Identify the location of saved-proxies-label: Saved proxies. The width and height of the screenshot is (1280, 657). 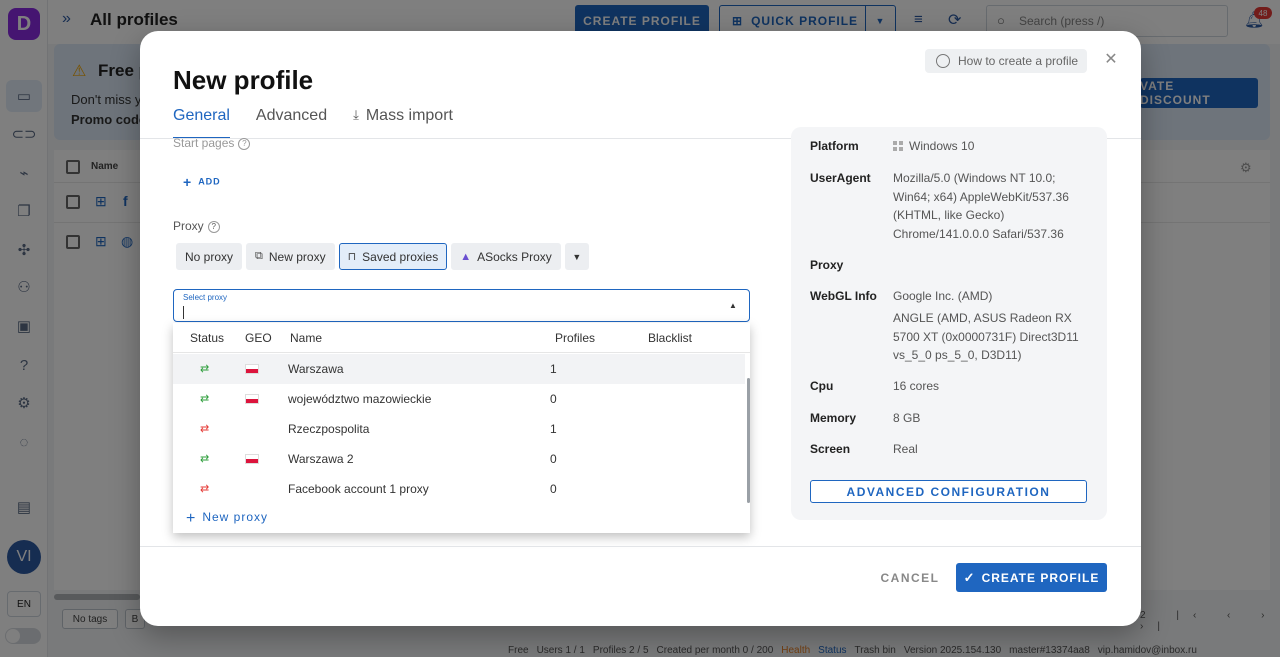
(400, 256).